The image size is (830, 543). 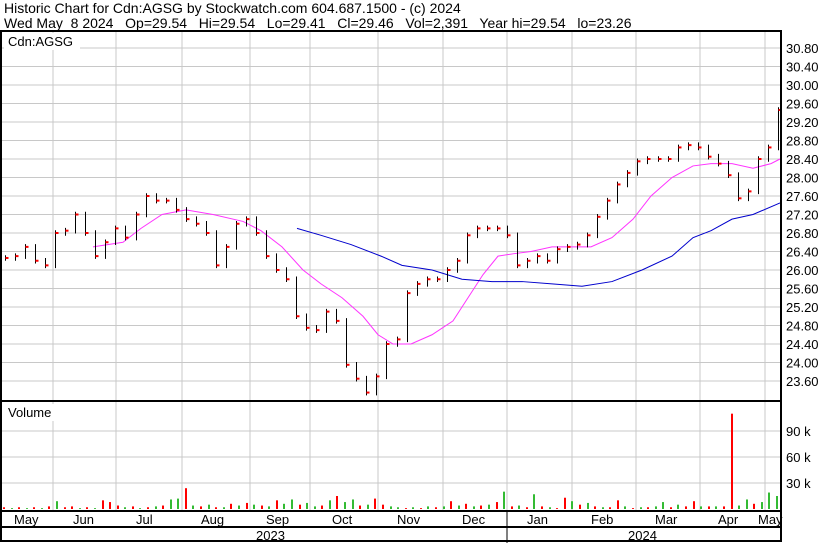 I want to click on month-label: Nov, so click(x=409, y=519).